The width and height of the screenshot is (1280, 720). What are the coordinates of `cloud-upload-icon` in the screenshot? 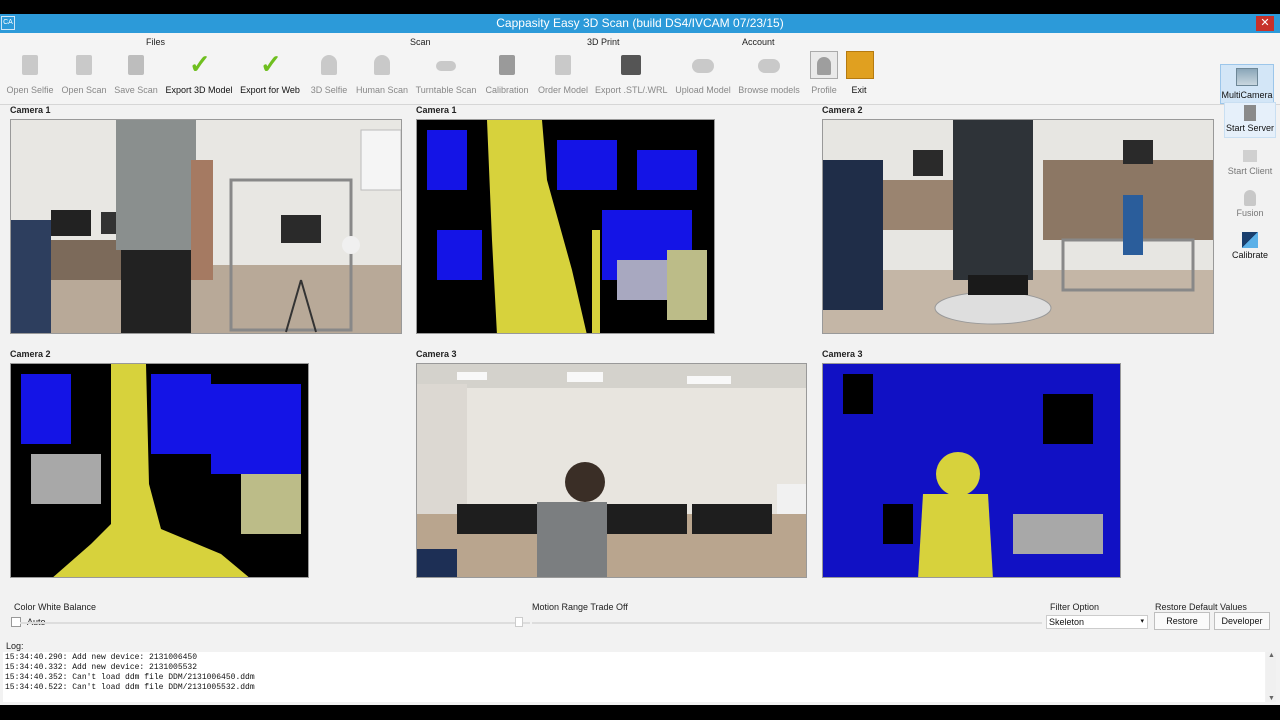 It's located at (703, 65).